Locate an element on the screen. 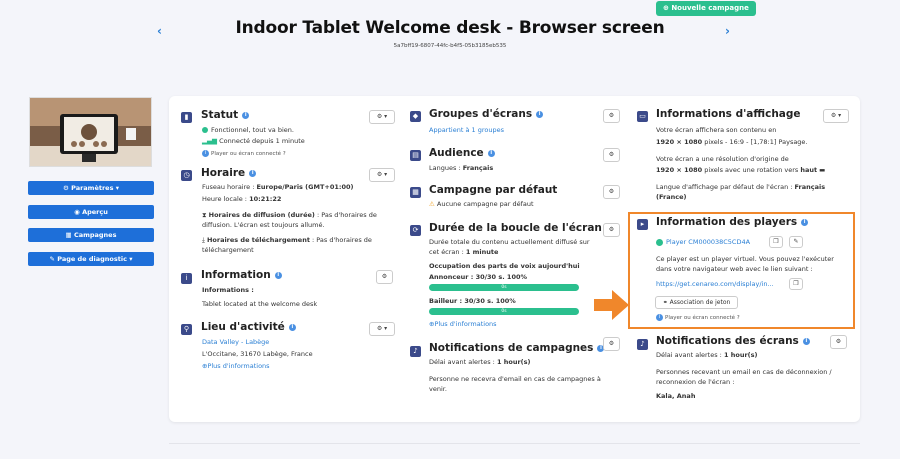  loop-title: Durée de la boucle de l'écran is located at coordinates (515, 228).